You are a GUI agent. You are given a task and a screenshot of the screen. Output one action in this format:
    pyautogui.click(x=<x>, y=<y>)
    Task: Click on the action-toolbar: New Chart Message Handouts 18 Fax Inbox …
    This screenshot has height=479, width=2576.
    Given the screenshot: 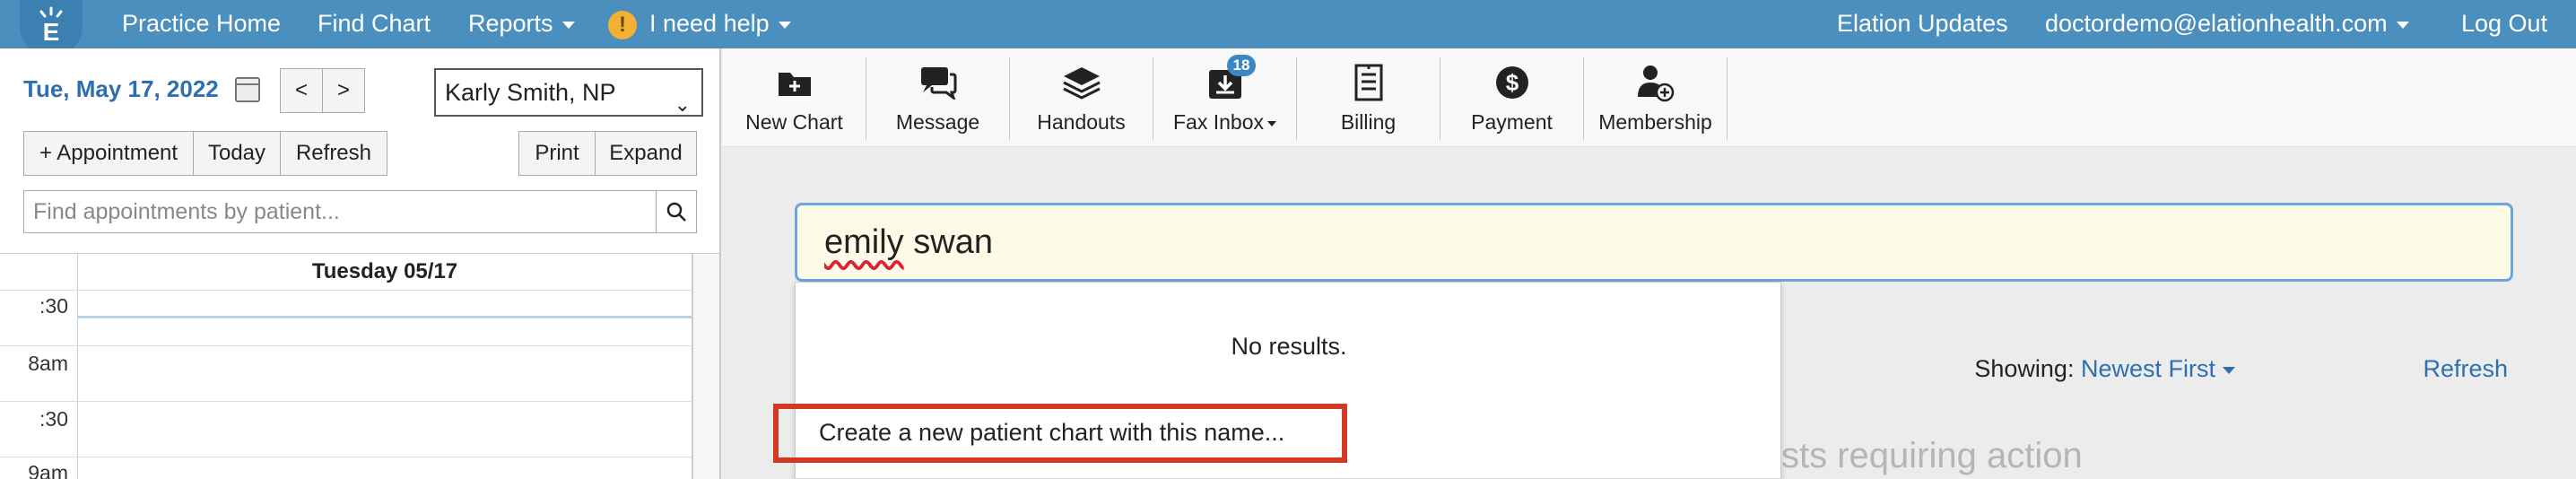 What is the action you would take?
    pyautogui.click(x=1649, y=97)
    